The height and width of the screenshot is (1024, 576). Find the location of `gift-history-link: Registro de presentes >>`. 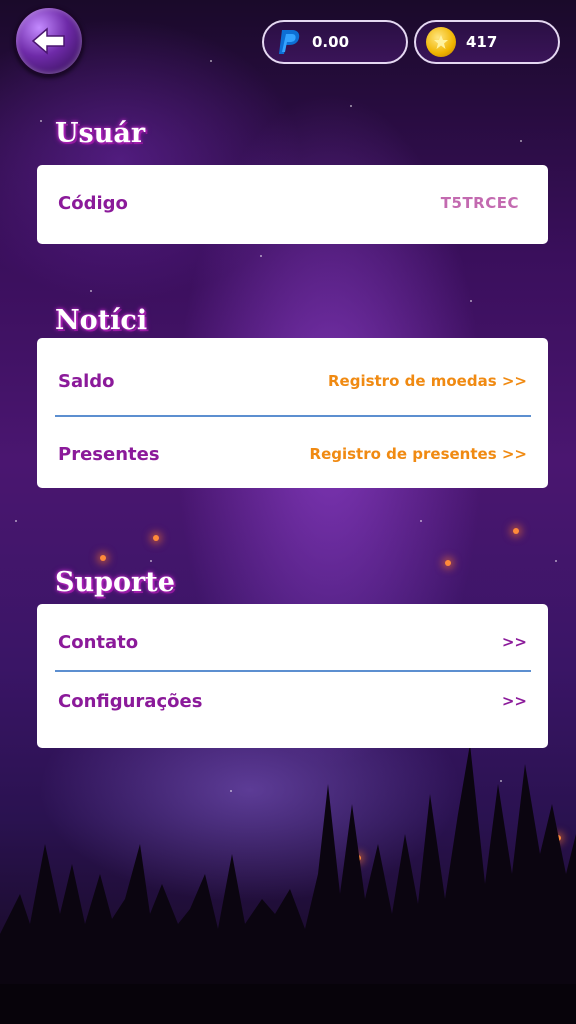

gift-history-link: Registro de presentes >> is located at coordinates (418, 454).